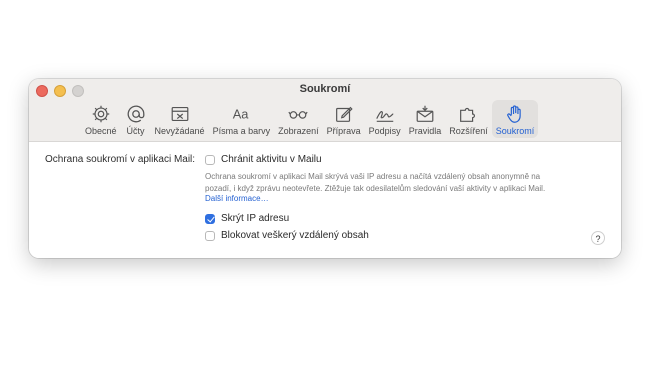 This screenshot has height=366, width=650. I want to click on tab-fonts-colors: Aa Písma a barvy, so click(242, 119).